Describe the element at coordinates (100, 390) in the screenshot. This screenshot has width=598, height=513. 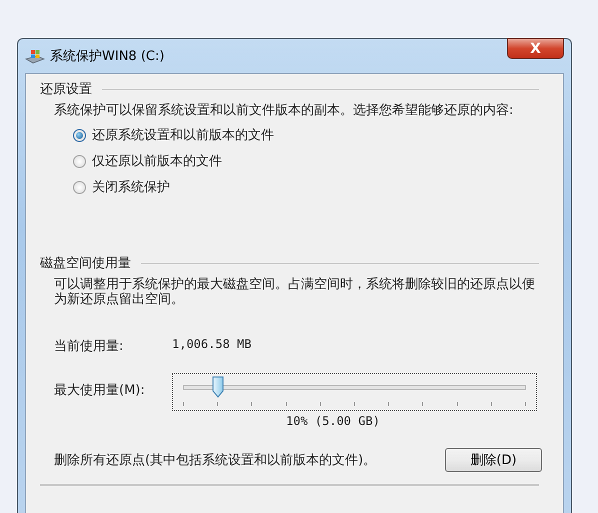
I see `max-usage-label: 最大使用量(M):` at that location.